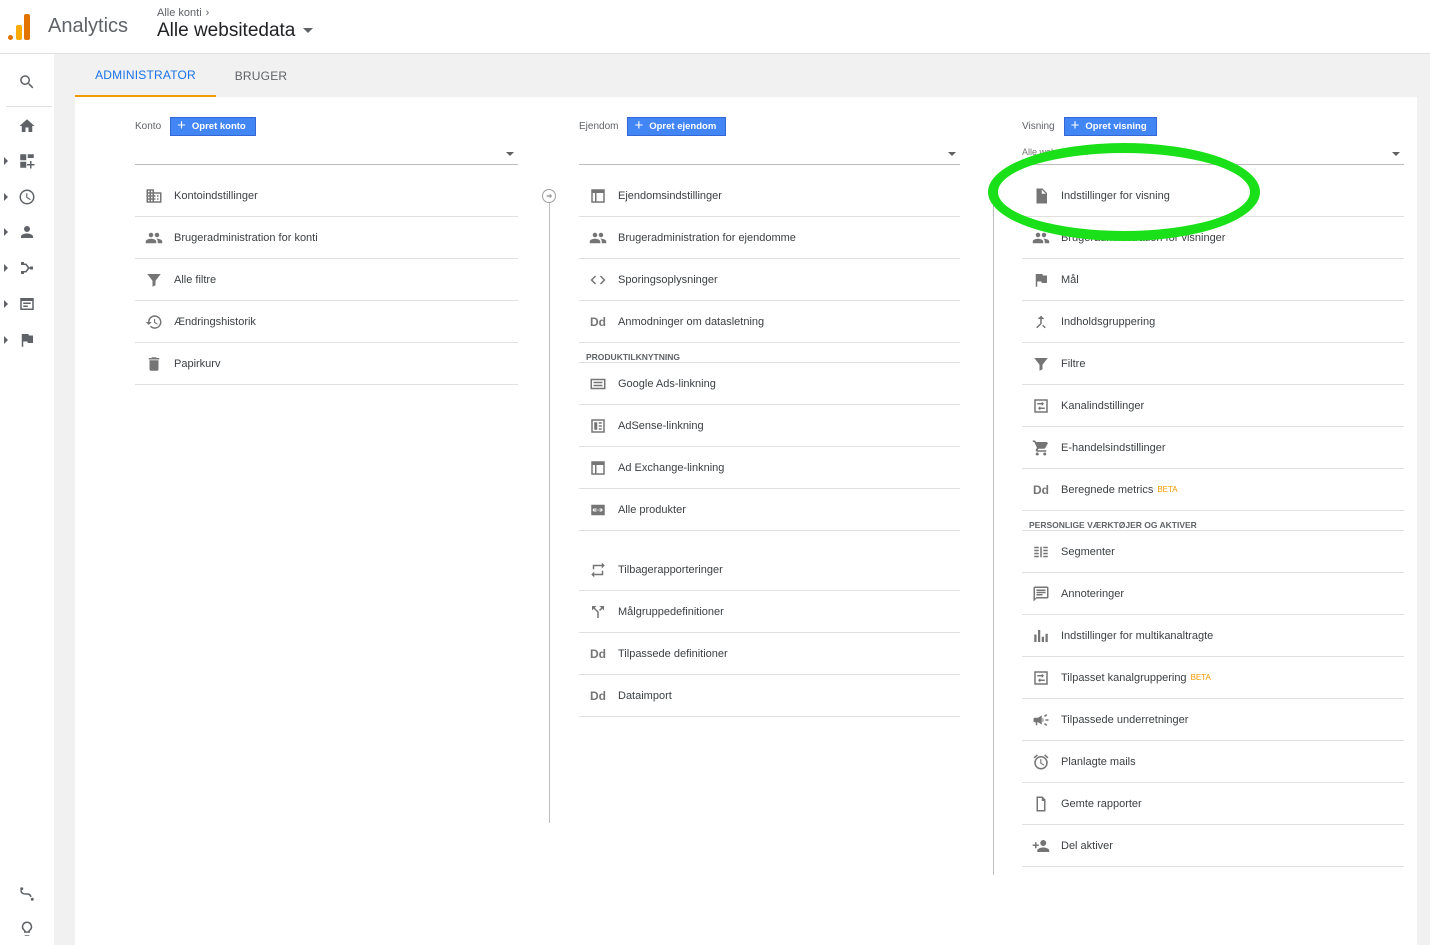  I want to click on item-label: Ejendomsindstillinger, so click(670, 195).